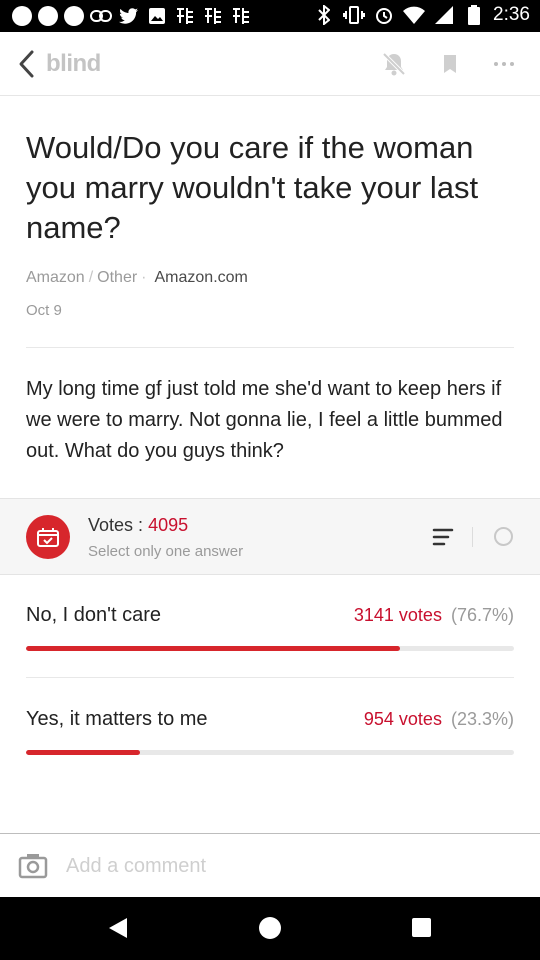 The height and width of the screenshot is (960, 540). I want to click on poll-hint: Select only one answer, so click(166, 551).